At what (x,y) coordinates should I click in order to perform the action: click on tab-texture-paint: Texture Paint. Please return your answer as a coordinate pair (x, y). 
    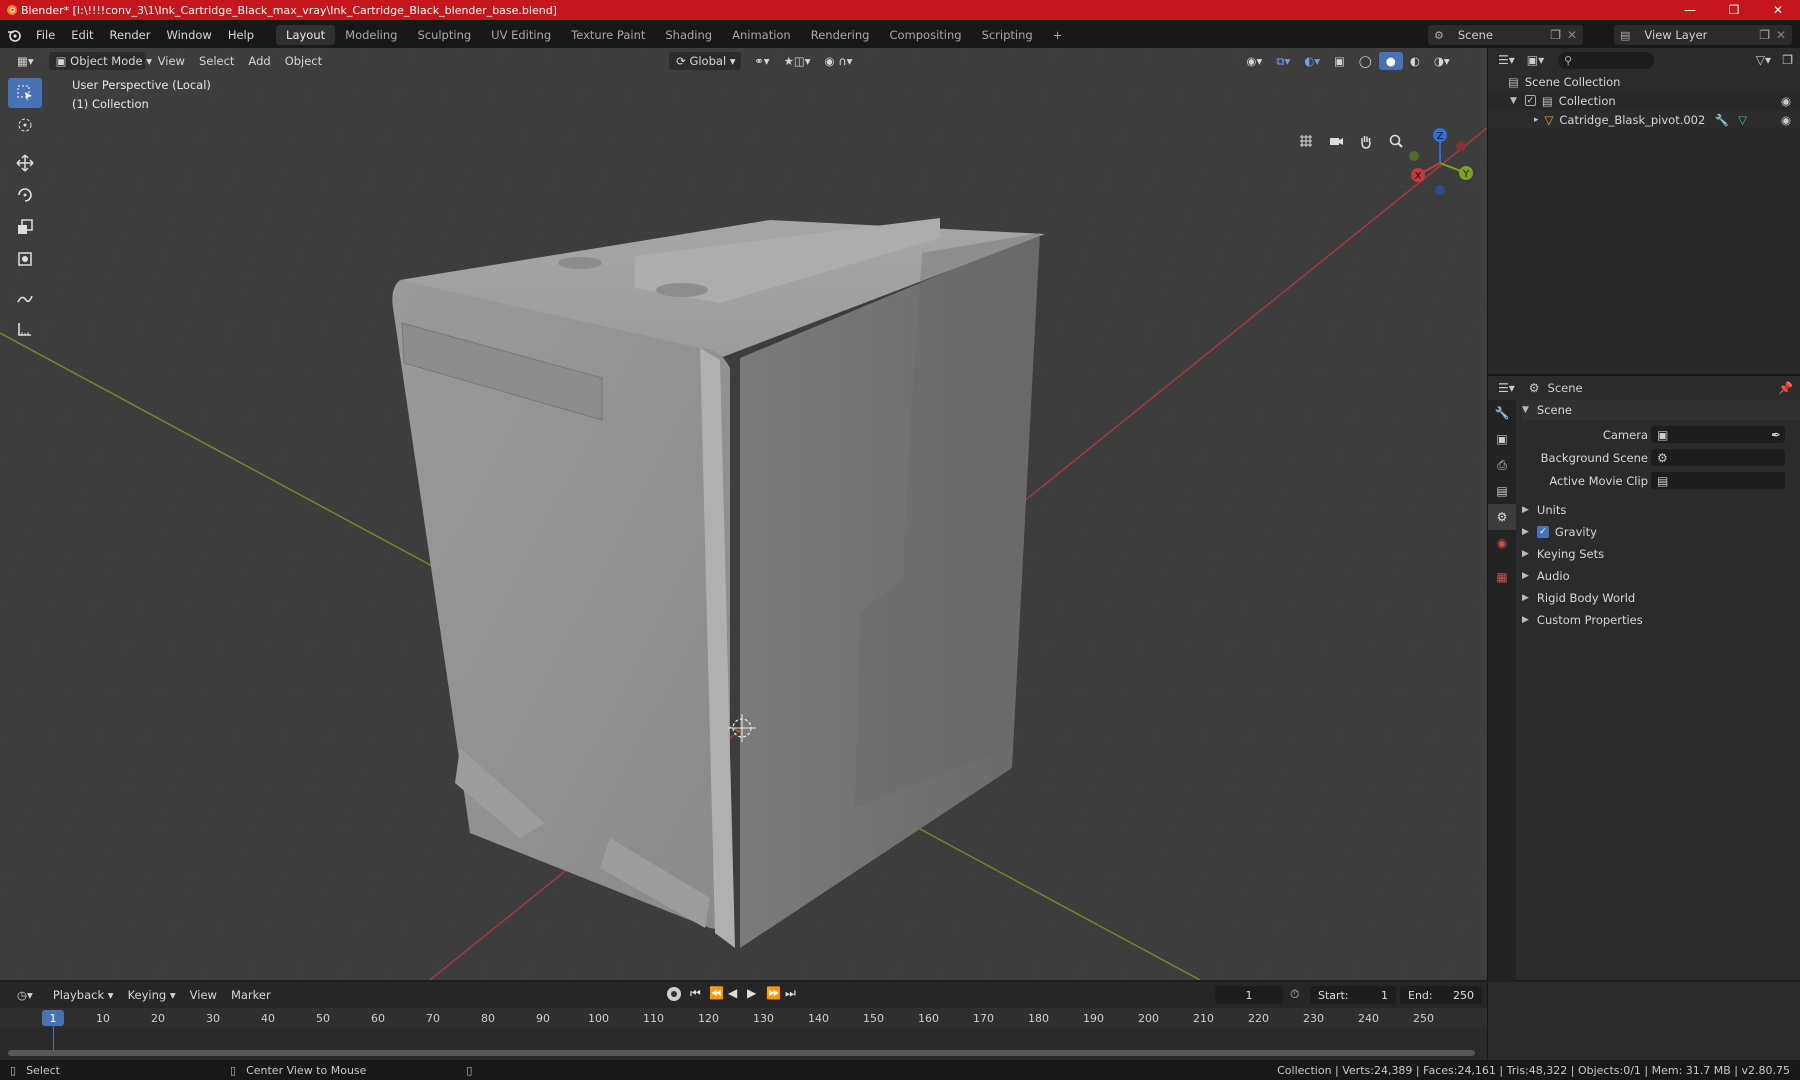
    Looking at the image, I should click on (608, 35).